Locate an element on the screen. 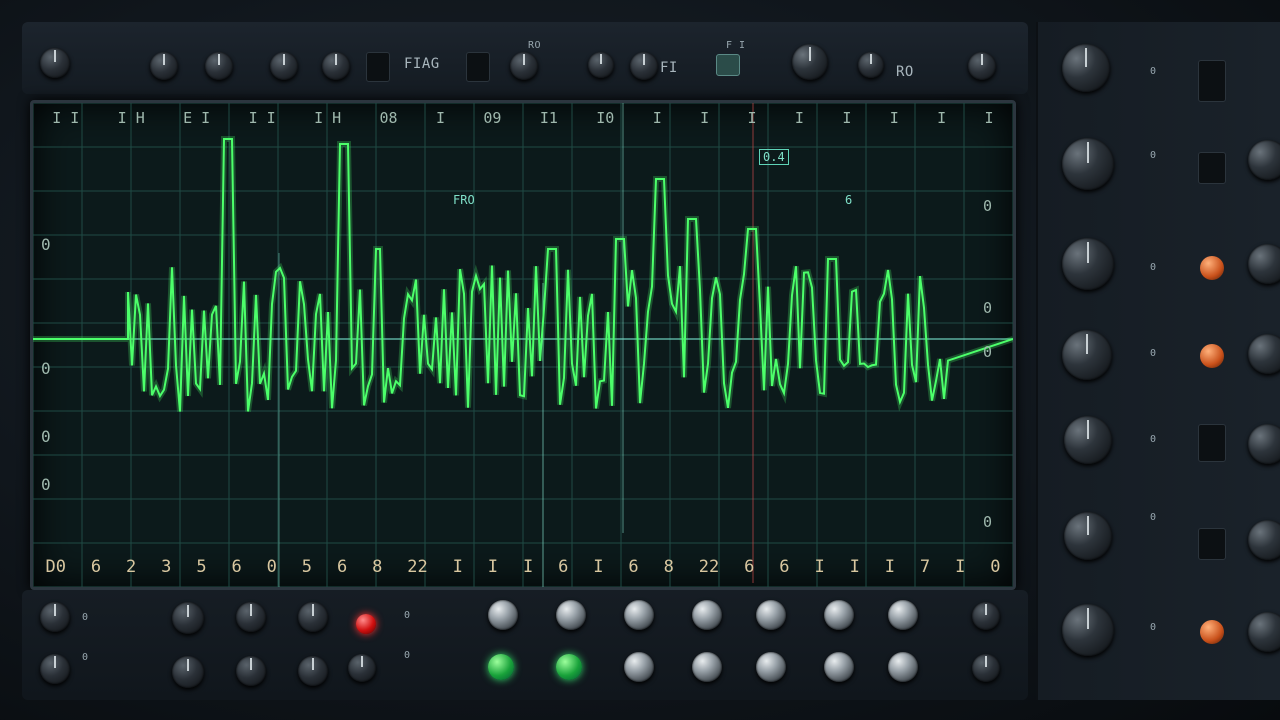 The image size is (1280, 720). top-scale: I I I H E I I I I H 08 I 09 I1 I0 I I I I I I I I is located at coordinates (523, 118).